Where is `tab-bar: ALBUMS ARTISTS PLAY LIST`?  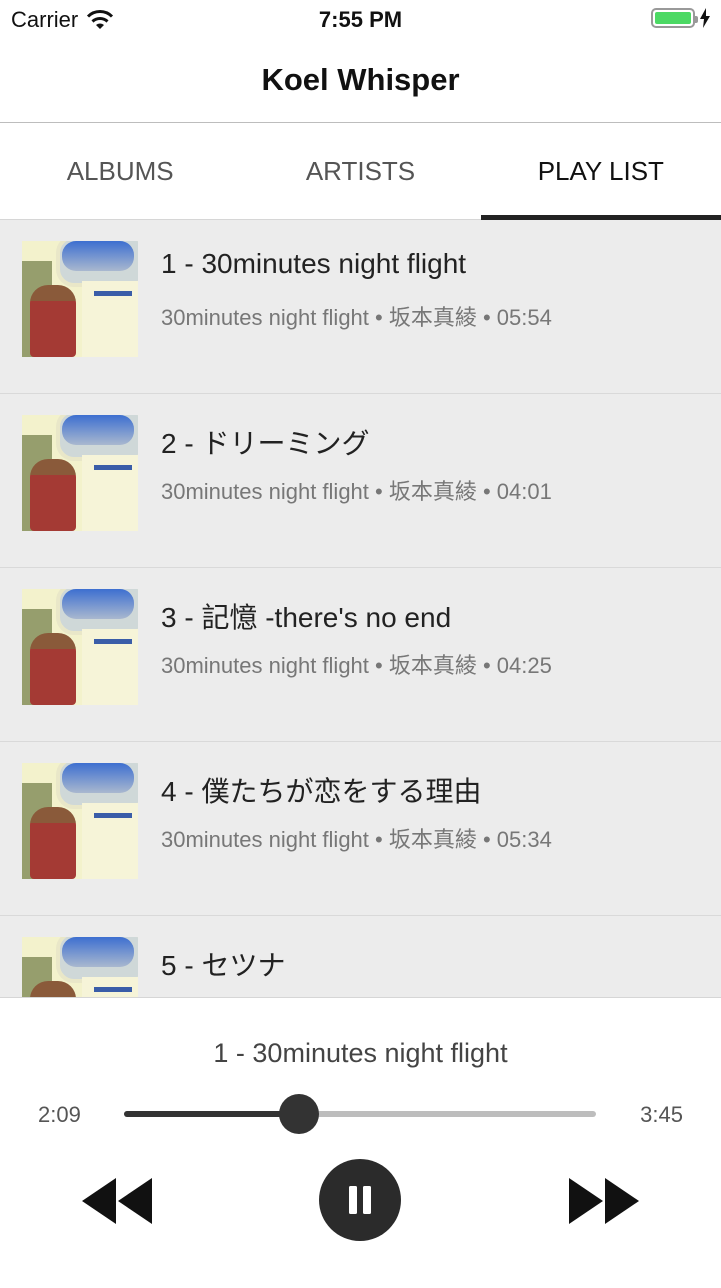
tab-bar: ALBUMS ARTISTS PLAY LIST is located at coordinates (360, 171).